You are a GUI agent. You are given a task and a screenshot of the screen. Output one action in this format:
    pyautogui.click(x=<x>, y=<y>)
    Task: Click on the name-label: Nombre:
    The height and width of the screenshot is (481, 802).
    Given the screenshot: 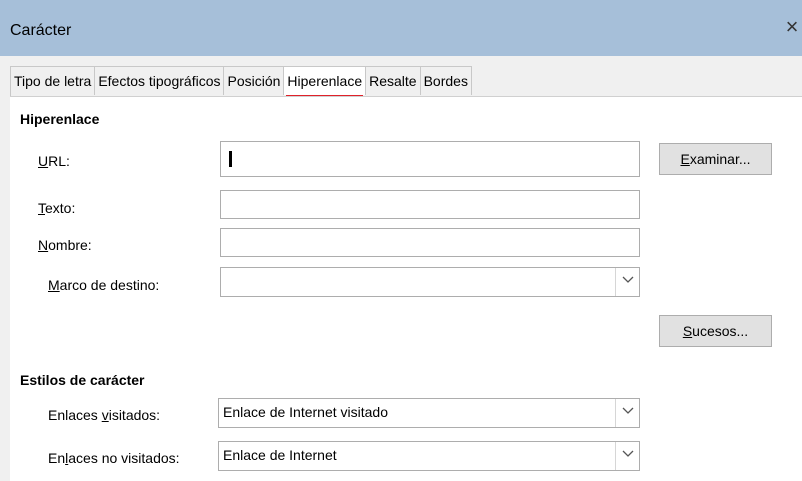 What is the action you would take?
    pyautogui.click(x=65, y=245)
    